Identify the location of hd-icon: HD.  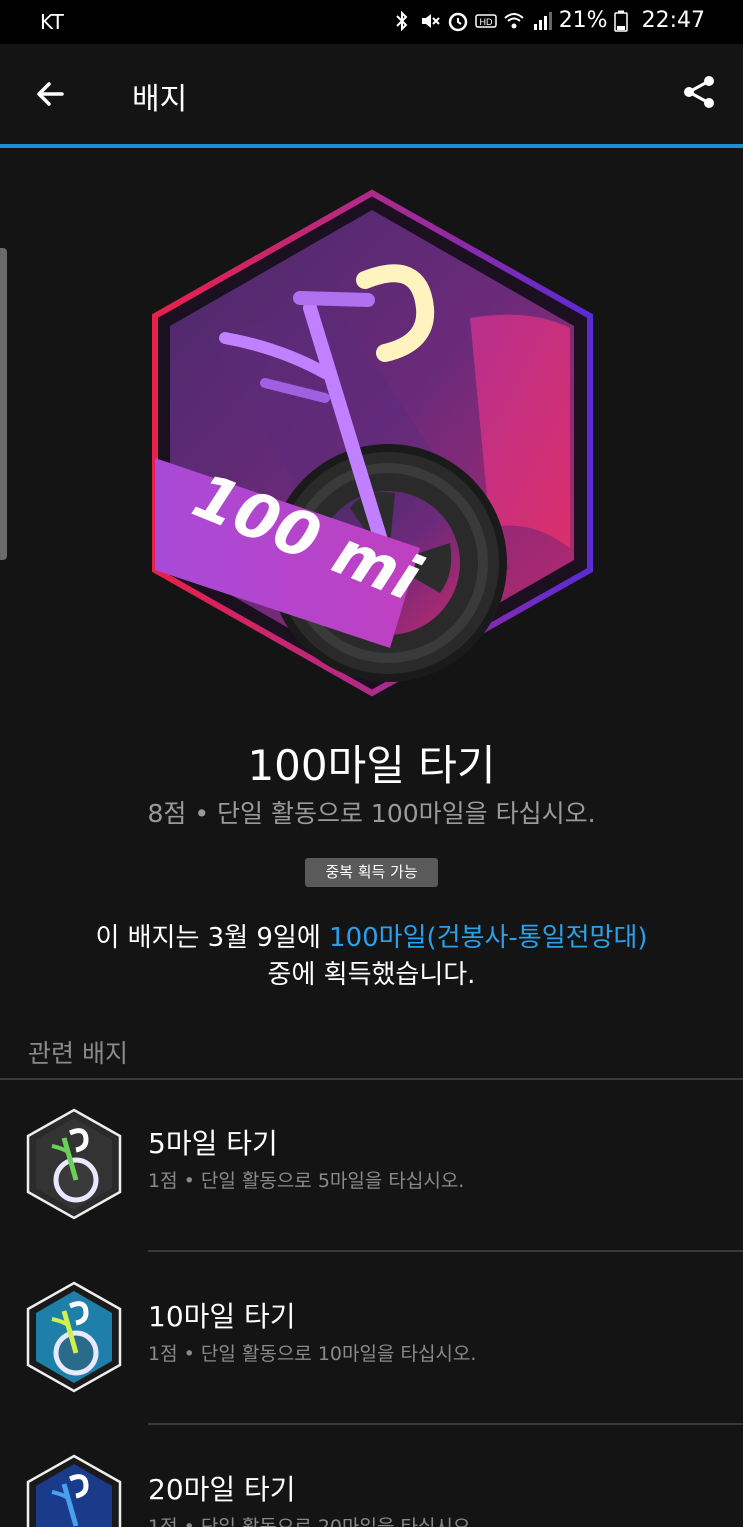
(485, 21).